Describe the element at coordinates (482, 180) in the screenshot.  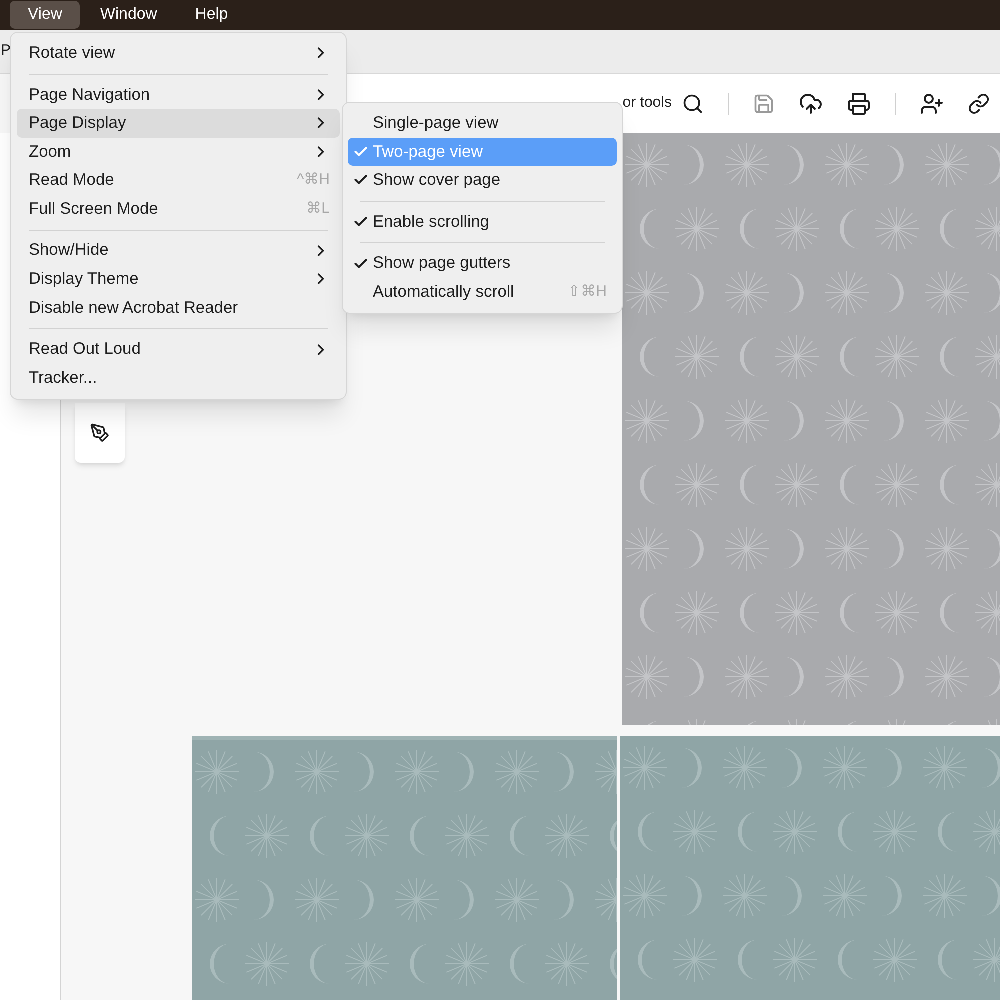
I see `menu-item: Show cover page` at that location.